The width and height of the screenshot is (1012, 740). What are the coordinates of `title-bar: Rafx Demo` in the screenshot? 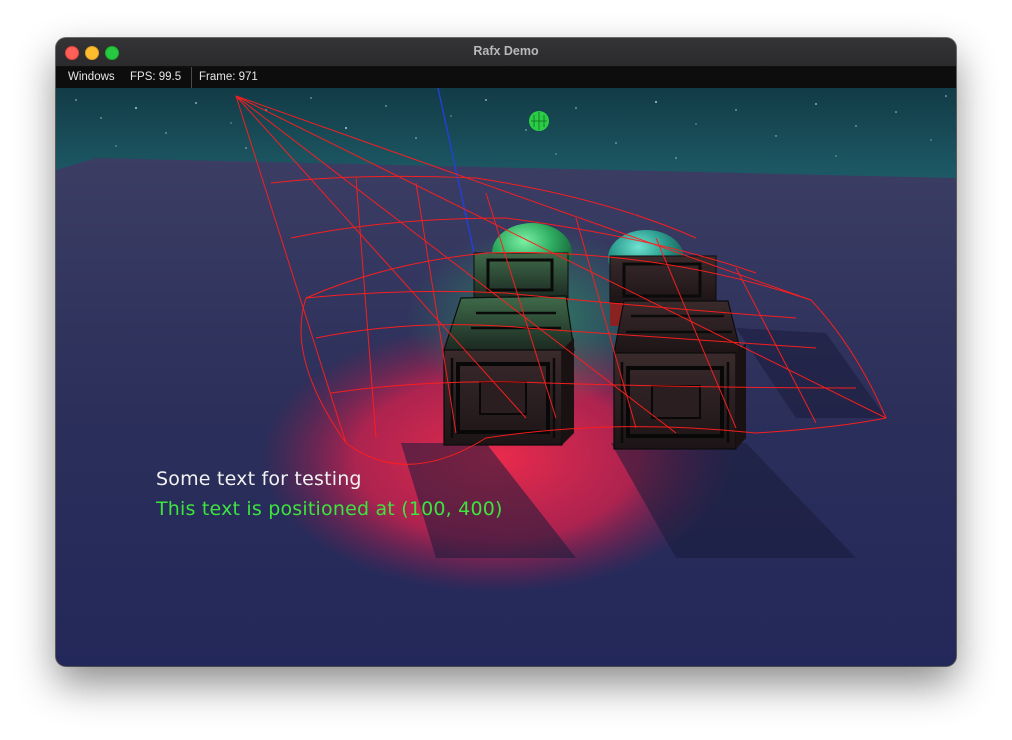 It's located at (506, 52).